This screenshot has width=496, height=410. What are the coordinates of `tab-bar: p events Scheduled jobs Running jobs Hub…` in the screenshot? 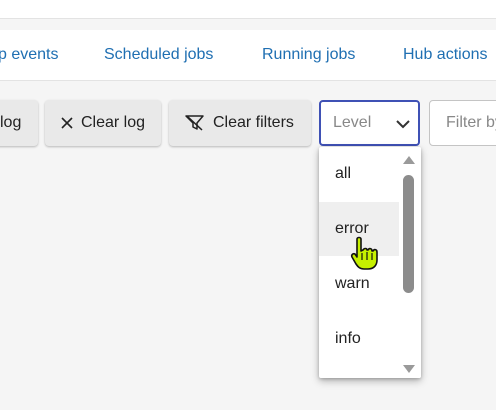 It's located at (248, 55).